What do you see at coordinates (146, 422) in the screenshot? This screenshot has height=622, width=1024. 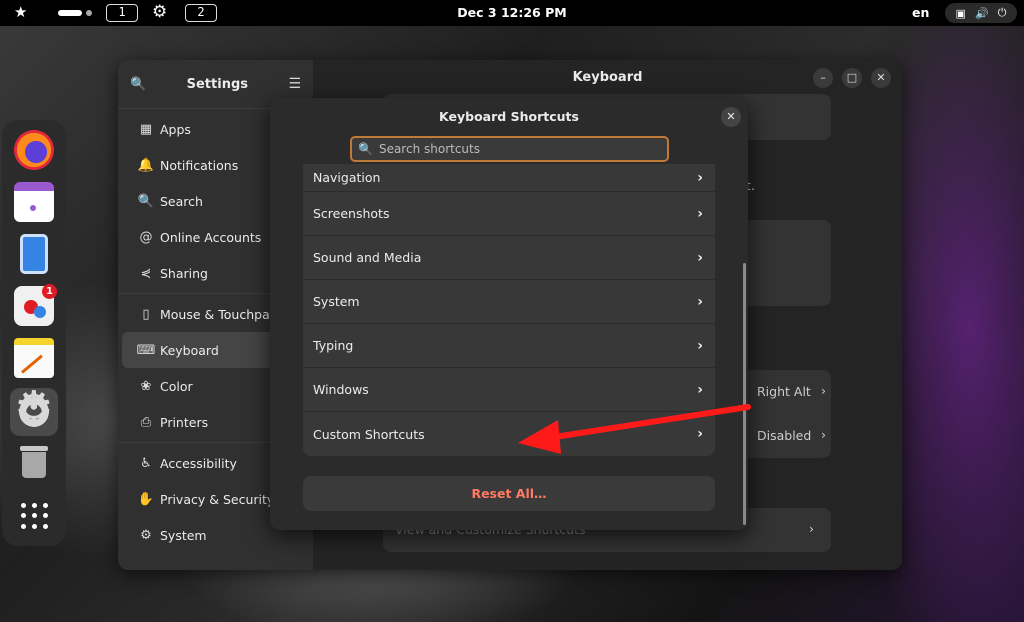 I see `sidebar-item-icon: ⎙` at bounding box center [146, 422].